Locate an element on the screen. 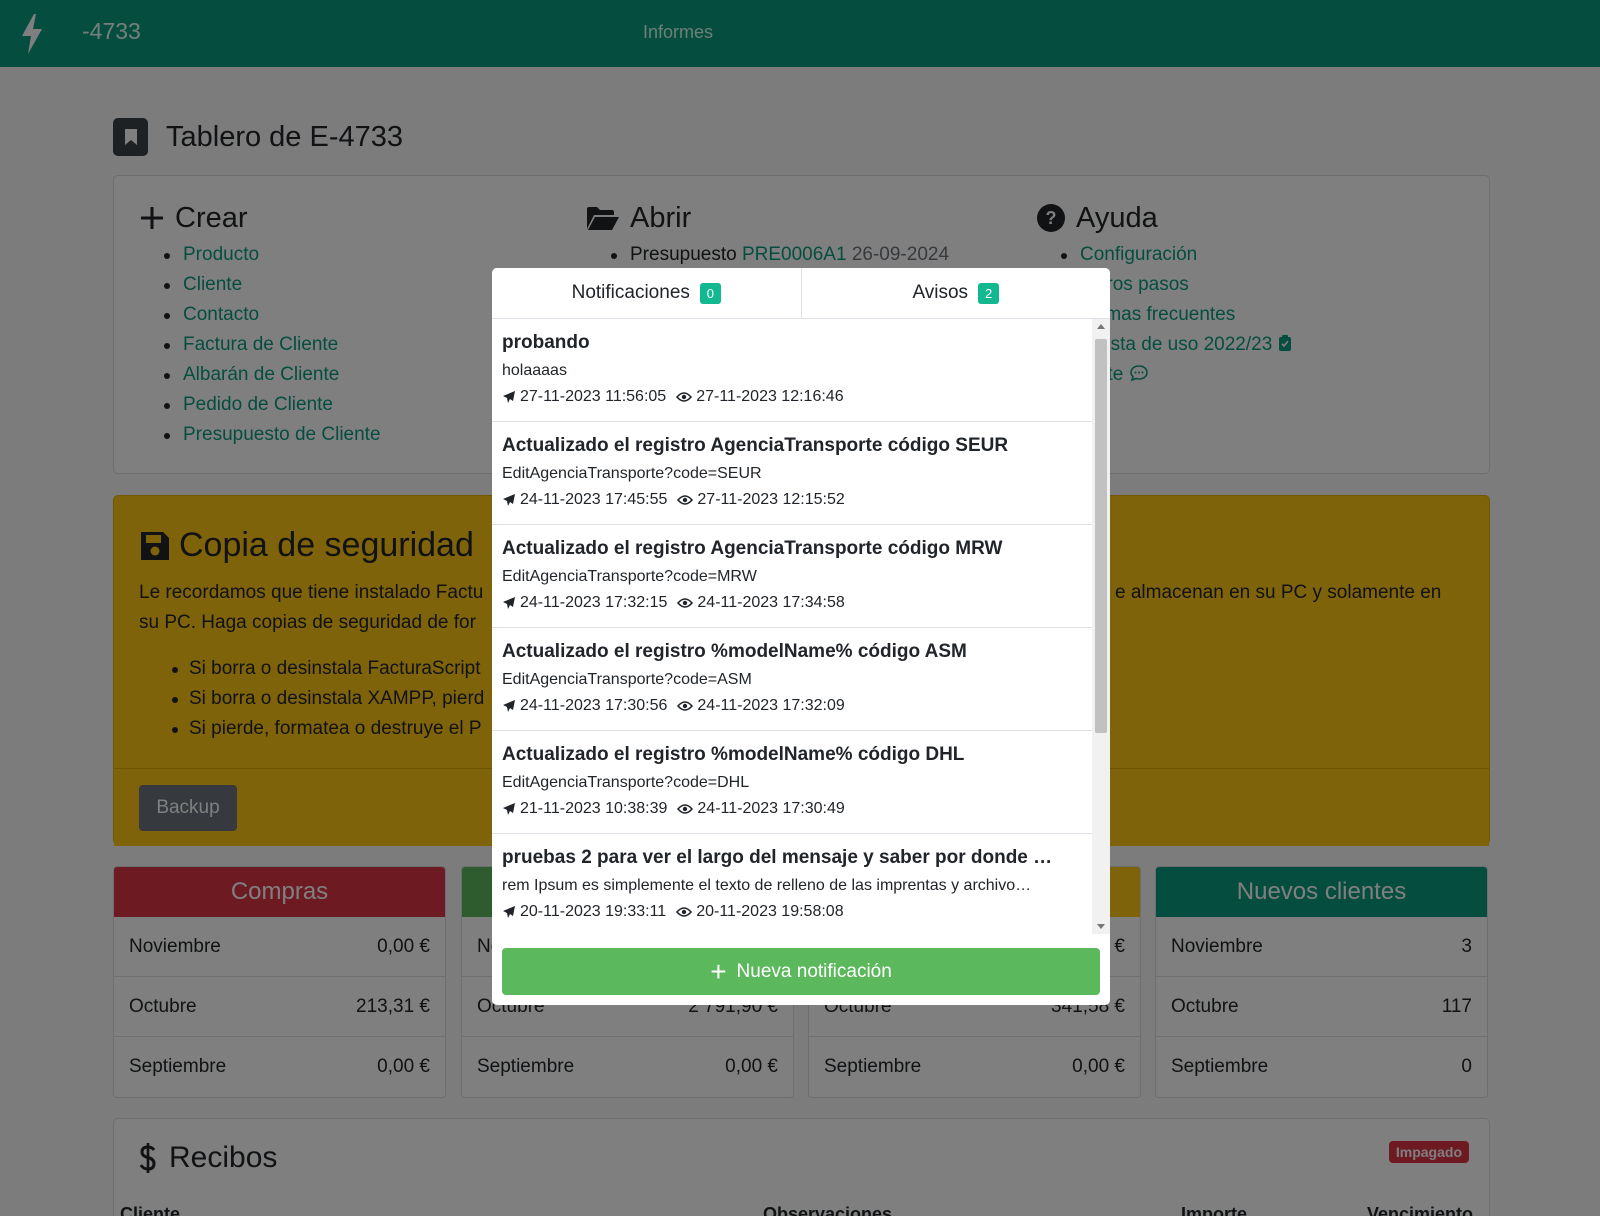  notification-tabs: Notificaciones 0 Avisos 2 is located at coordinates (801, 293).